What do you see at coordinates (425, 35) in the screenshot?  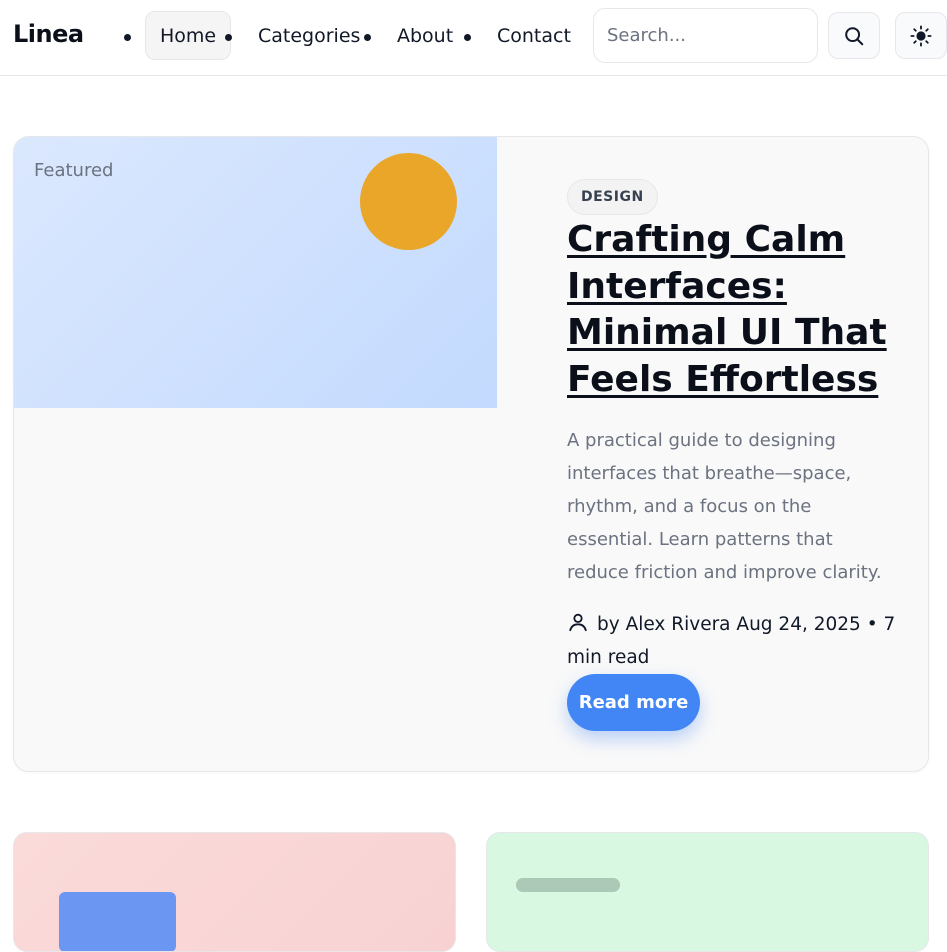 I see `nav-item-about: About` at bounding box center [425, 35].